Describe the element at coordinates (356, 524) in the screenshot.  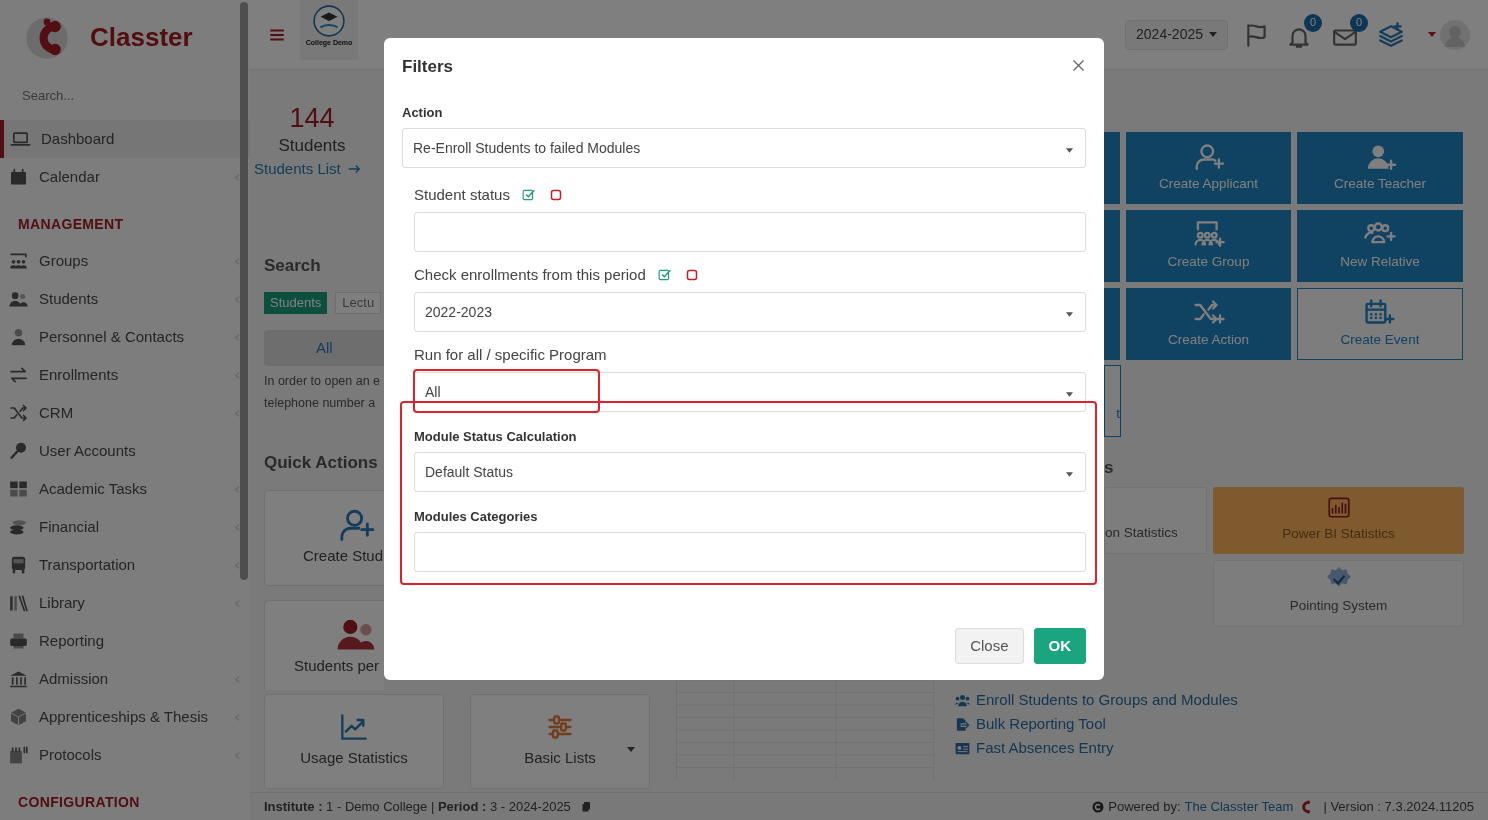
I see `person-plus-icon` at that location.